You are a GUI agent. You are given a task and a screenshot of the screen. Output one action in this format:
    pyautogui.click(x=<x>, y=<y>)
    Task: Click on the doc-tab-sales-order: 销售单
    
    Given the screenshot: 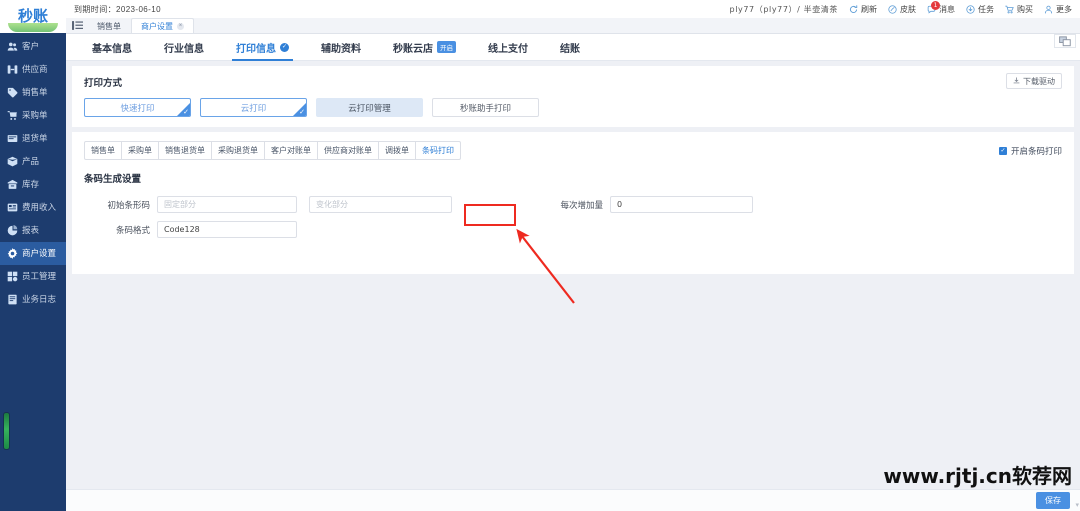 What is the action you would take?
    pyautogui.click(x=103, y=150)
    